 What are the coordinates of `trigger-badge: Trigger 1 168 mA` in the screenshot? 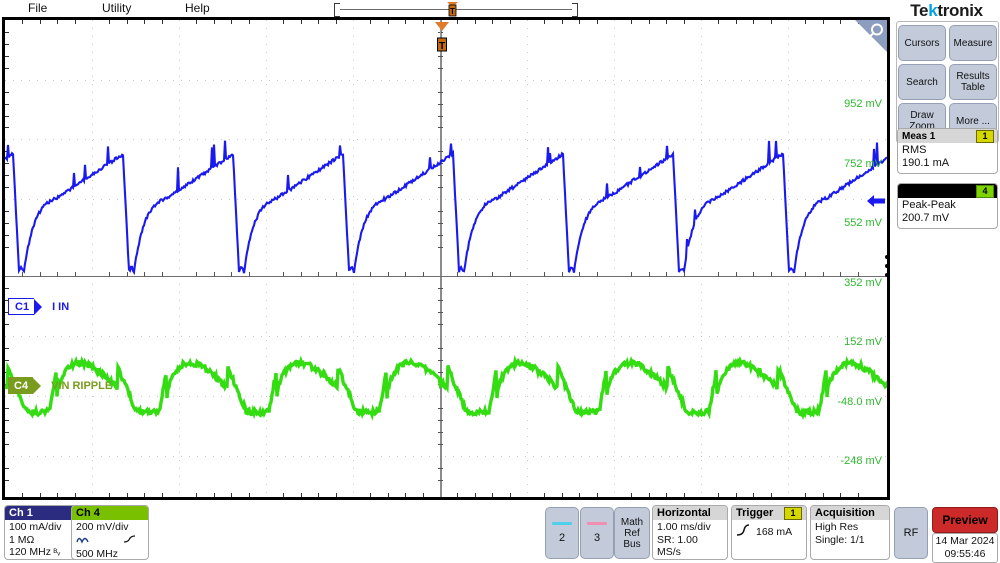 It's located at (769, 532).